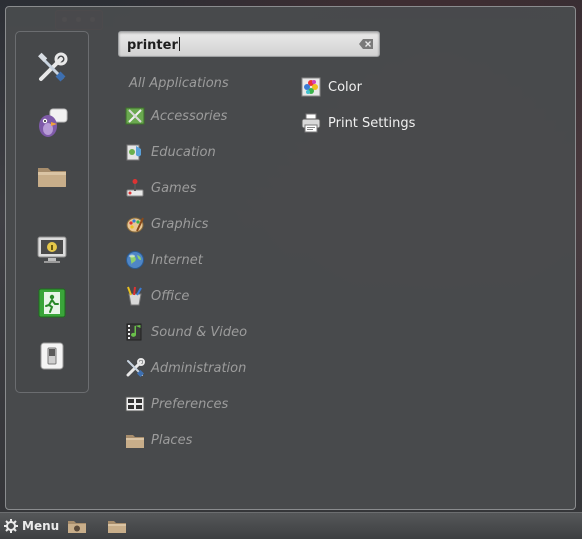 This screenshot has width=582, height=539. I want to click on color-icon, so click(311, 87).